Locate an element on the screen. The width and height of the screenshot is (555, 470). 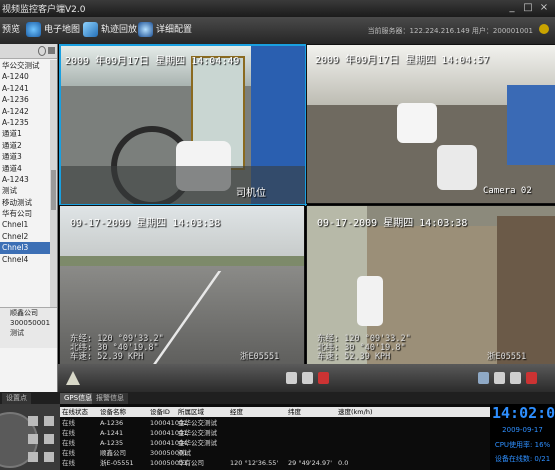
table-cell: 纬度 is located at coordinates (294, 412).